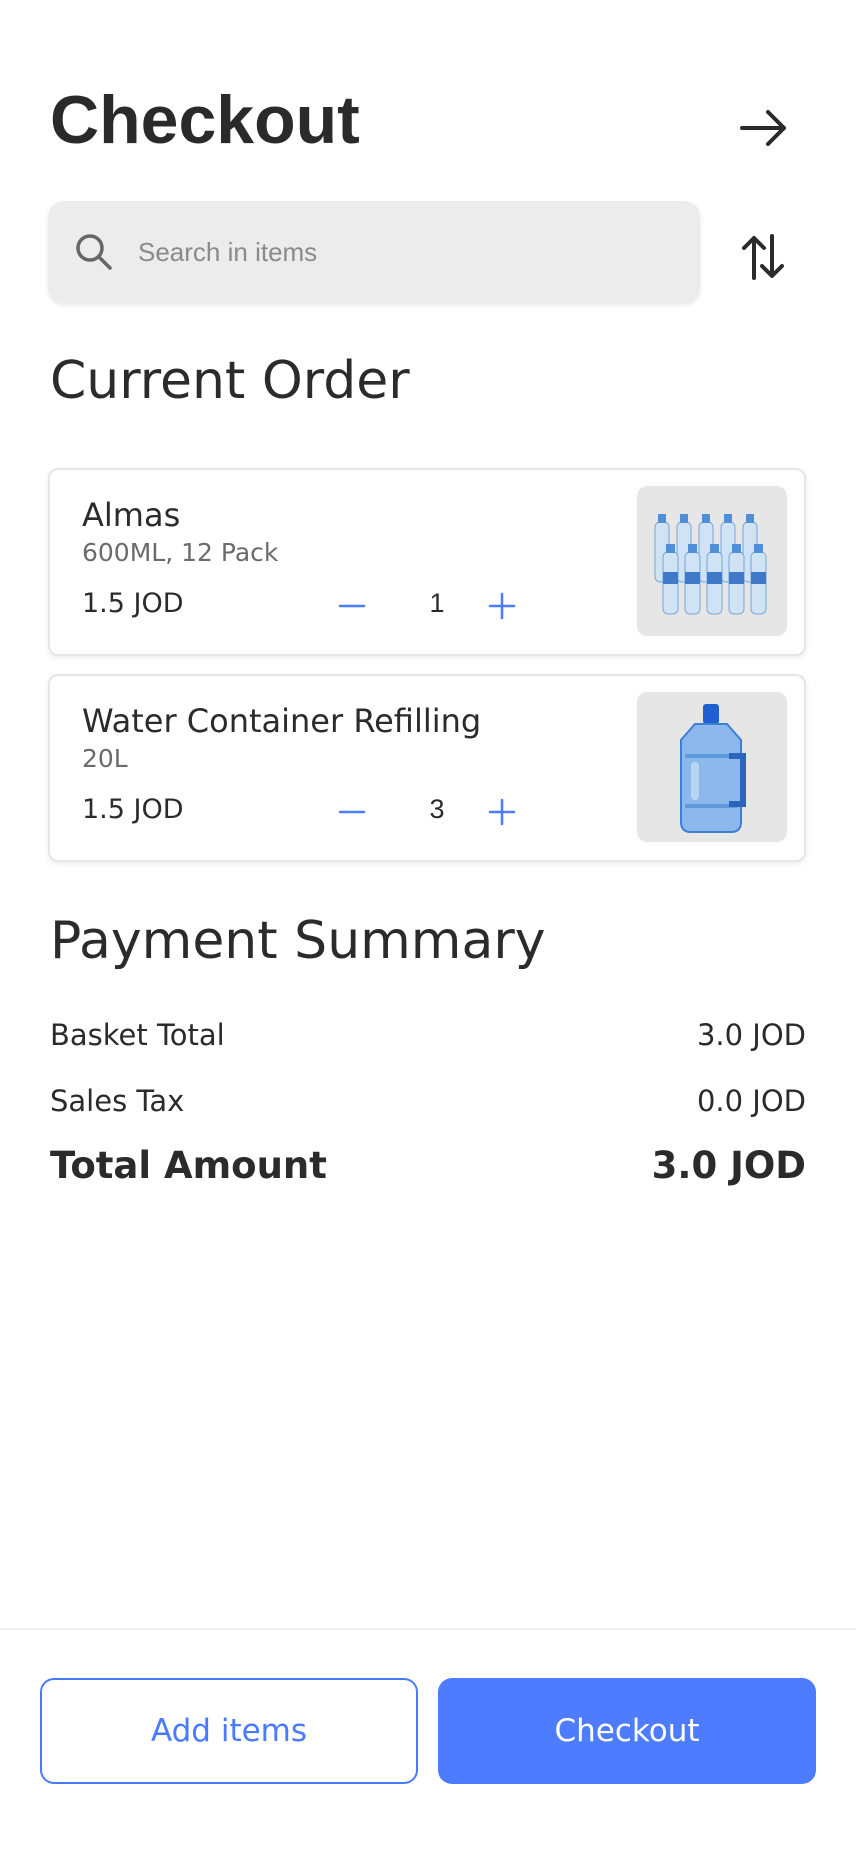  What do you see at coordinates (627, 1731) in the screenshot?
I see `checkout-button: Checkout` at bounding box center [627, 1731].